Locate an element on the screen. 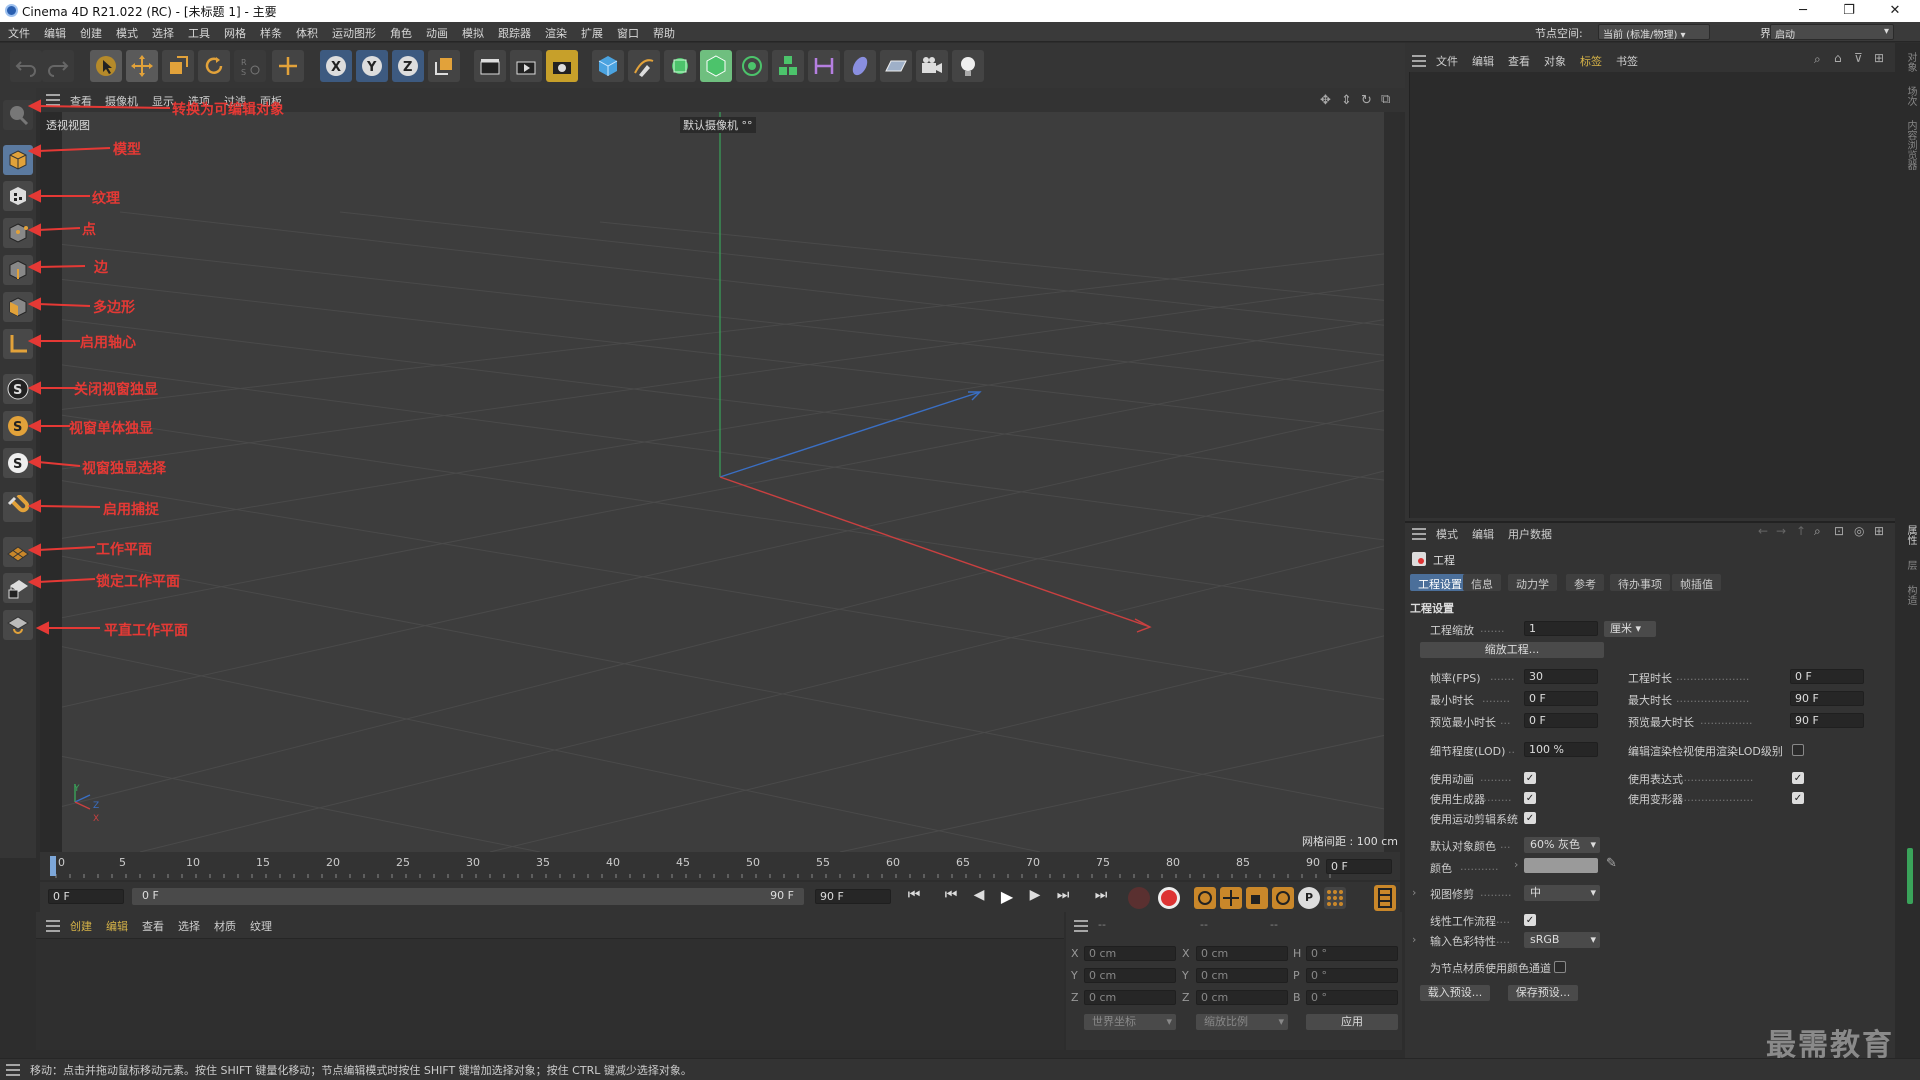  recent-tools-button: RS is located at coordinates (250, 66).